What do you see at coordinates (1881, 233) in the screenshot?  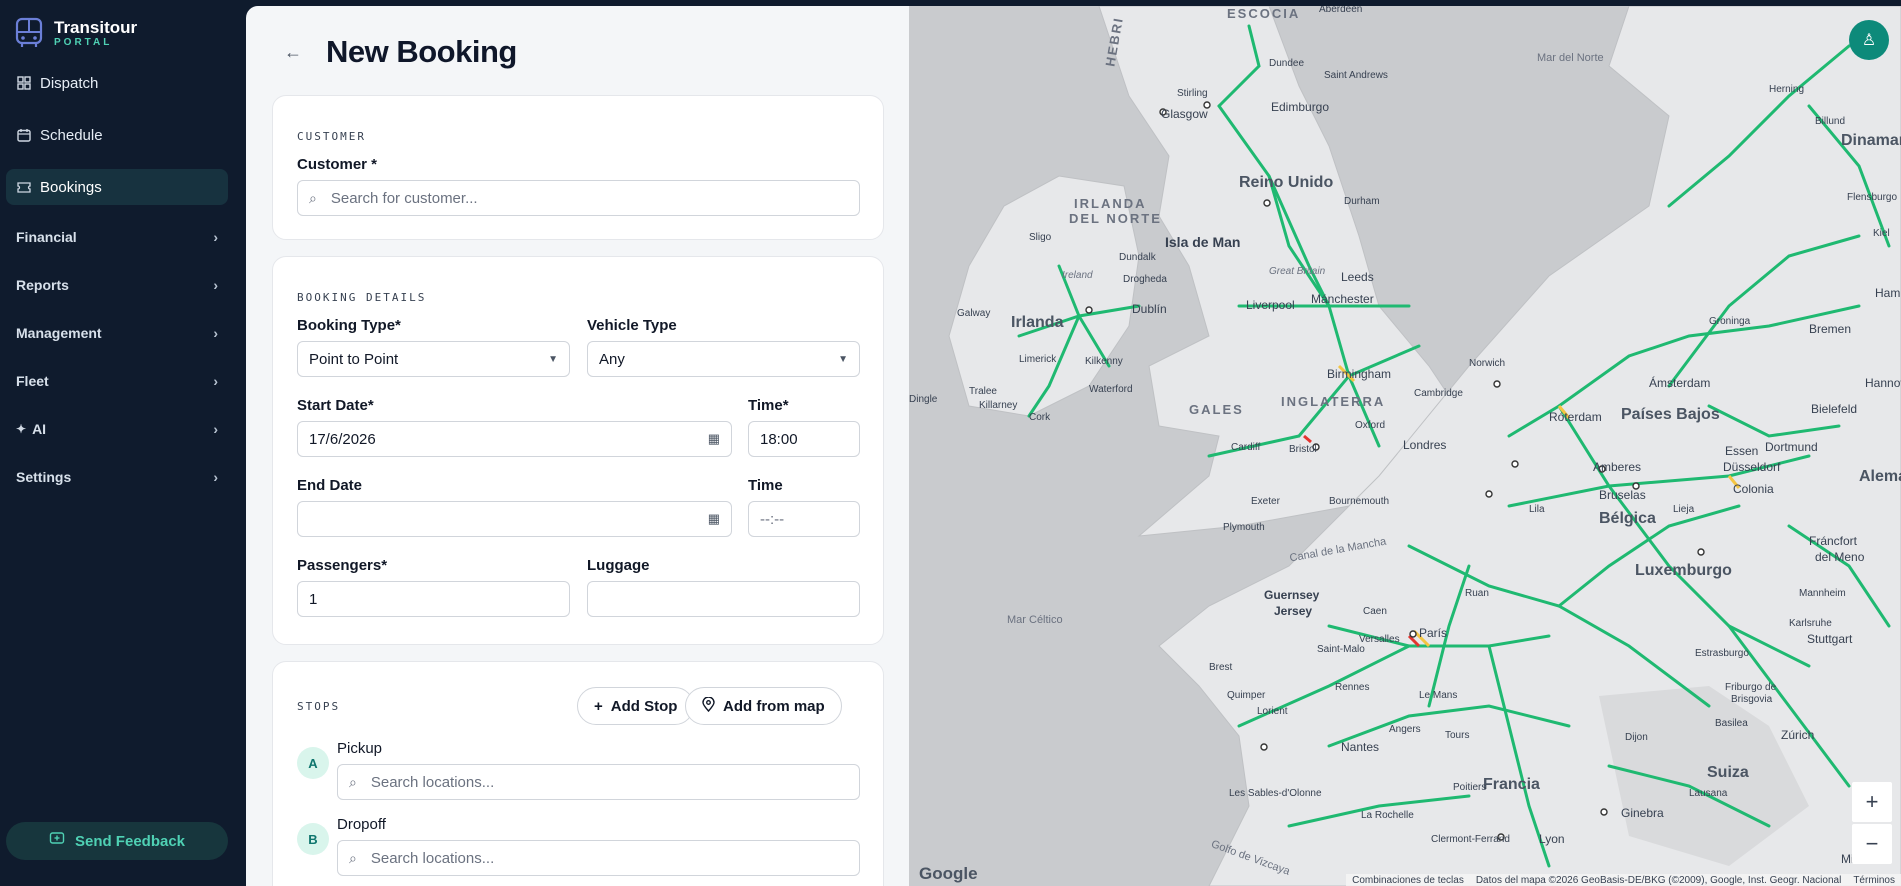 I see `map-label-kiel: Kiel` at bounding box center [1881, 233].